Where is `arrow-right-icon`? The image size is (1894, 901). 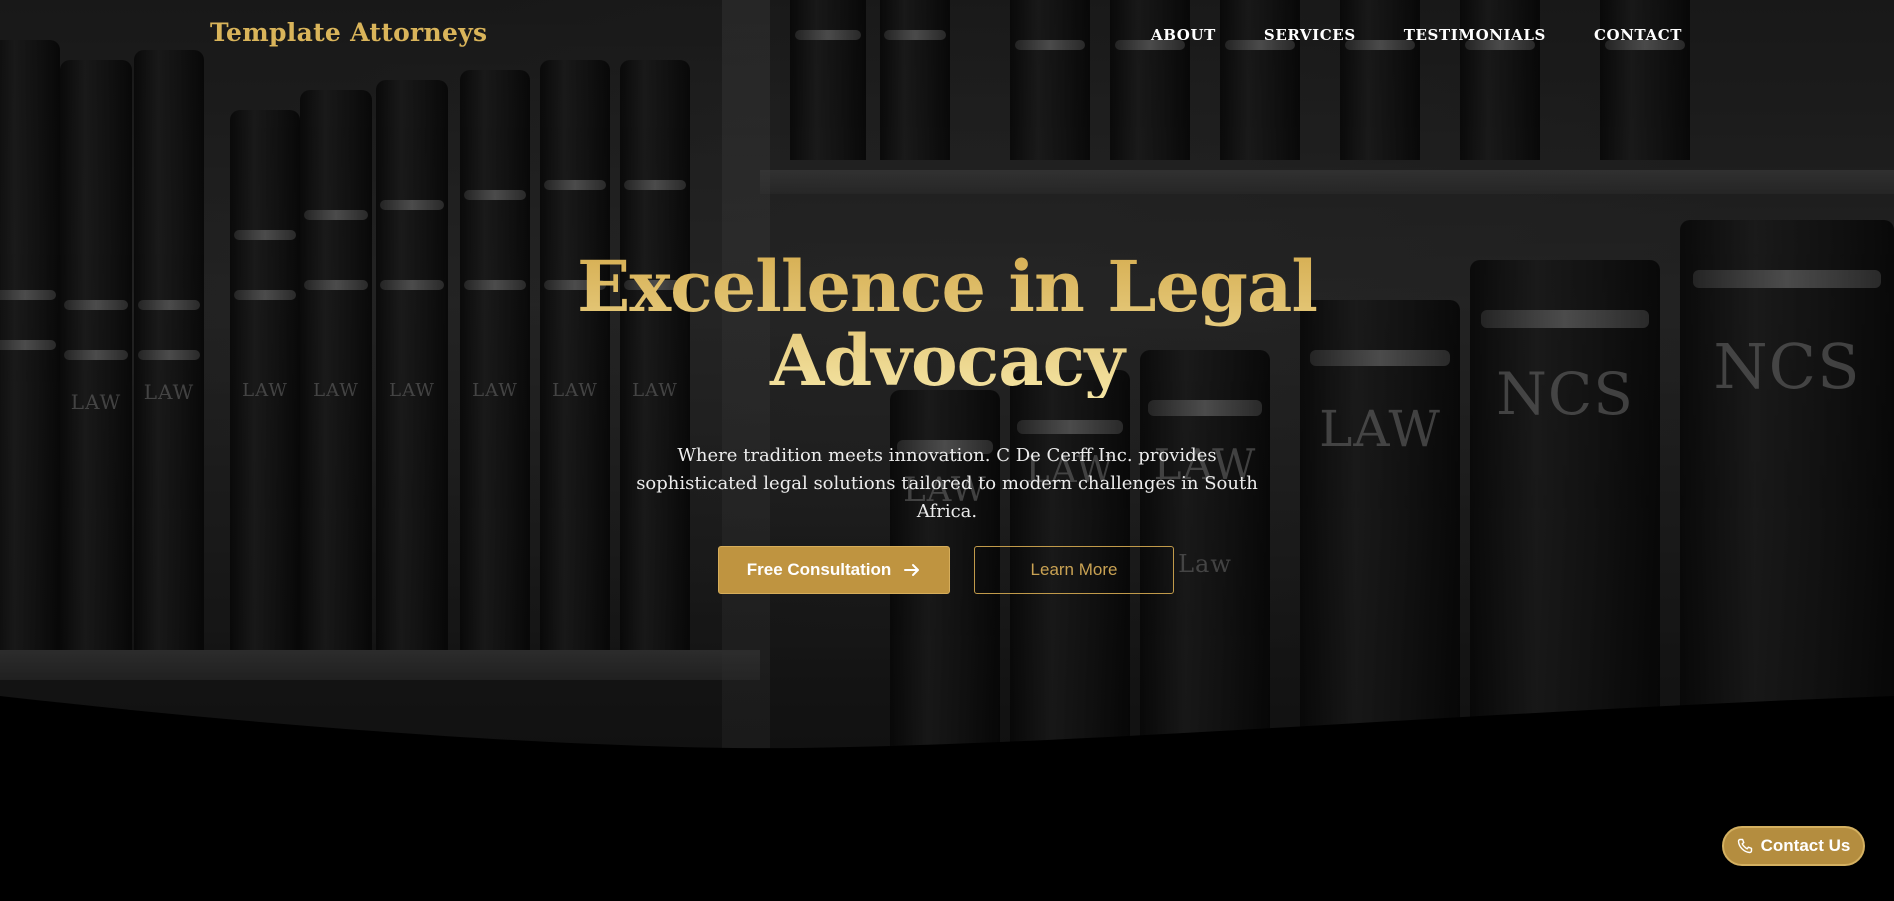
arrow-right-icon is located at coordinates (912, 570).